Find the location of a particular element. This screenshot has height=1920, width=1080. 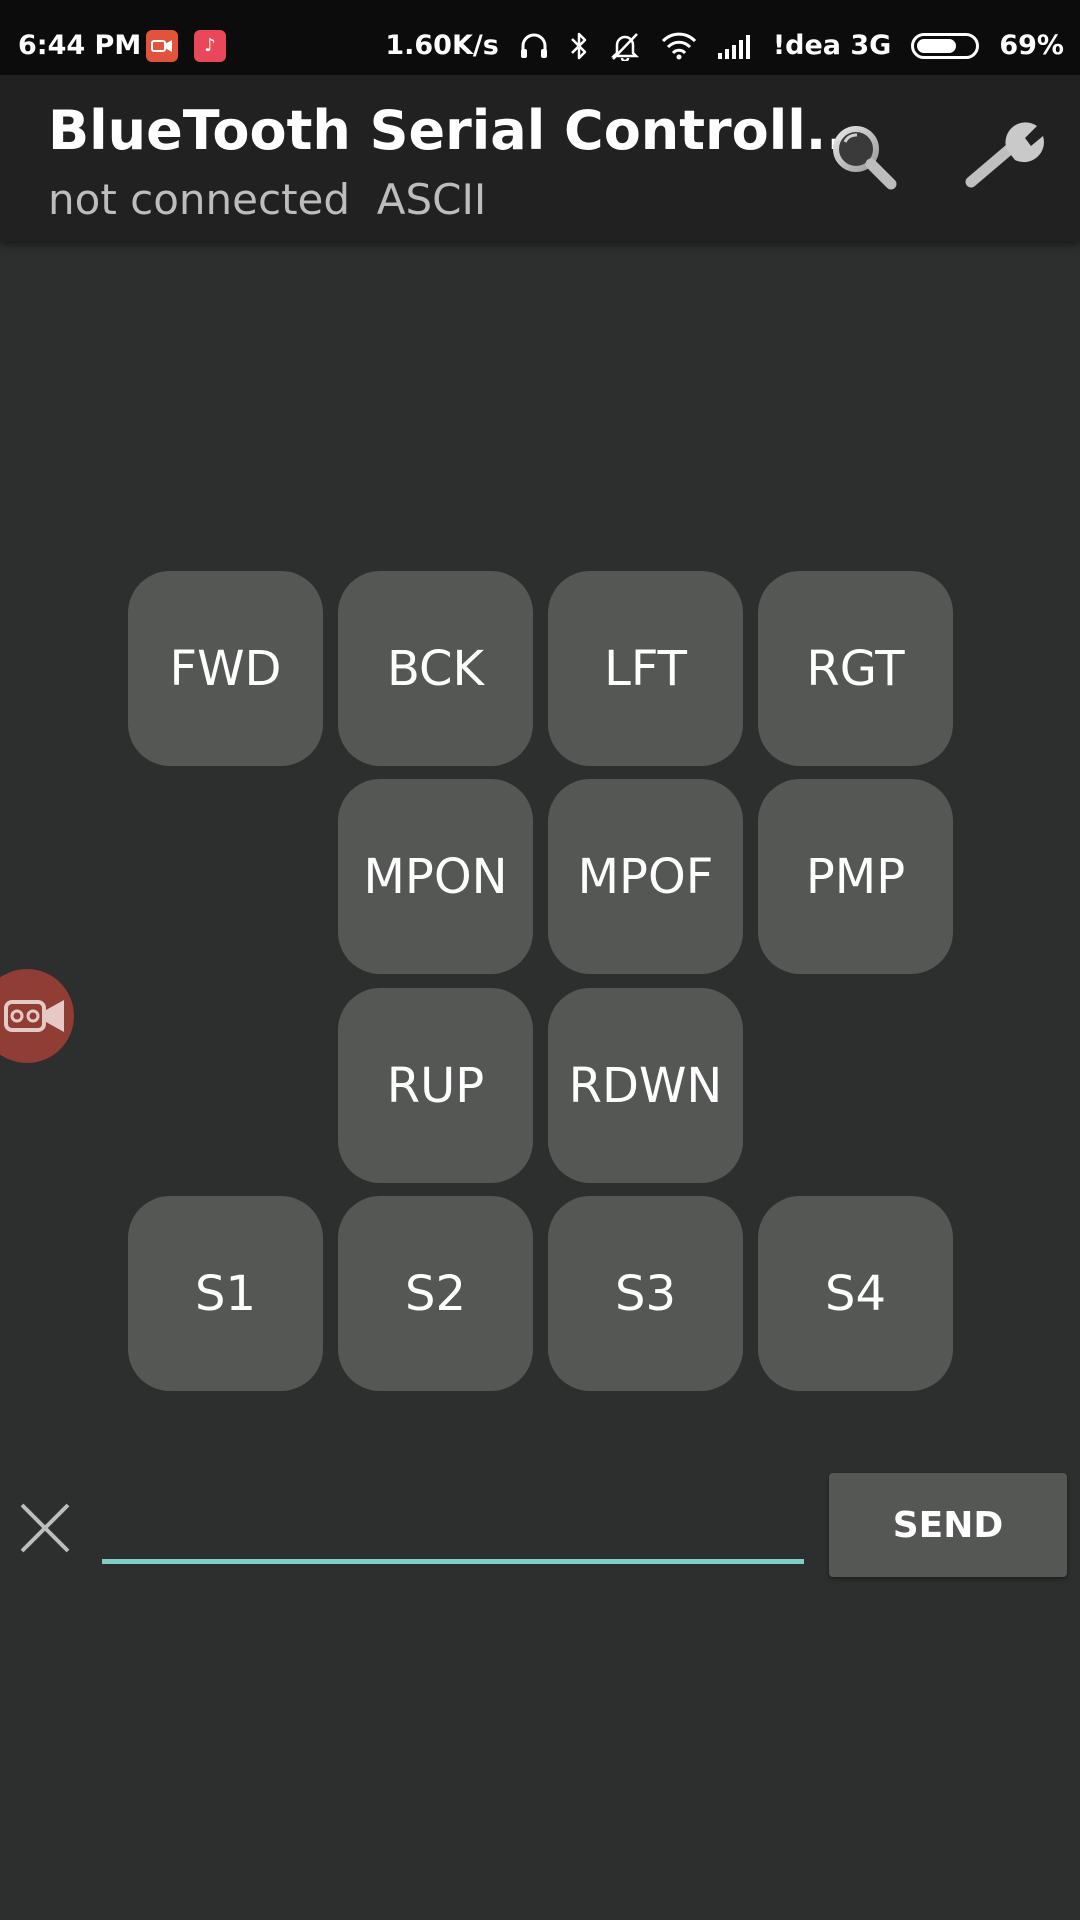

network-speed: 1.60K/s is located at coordinates (442, 45).